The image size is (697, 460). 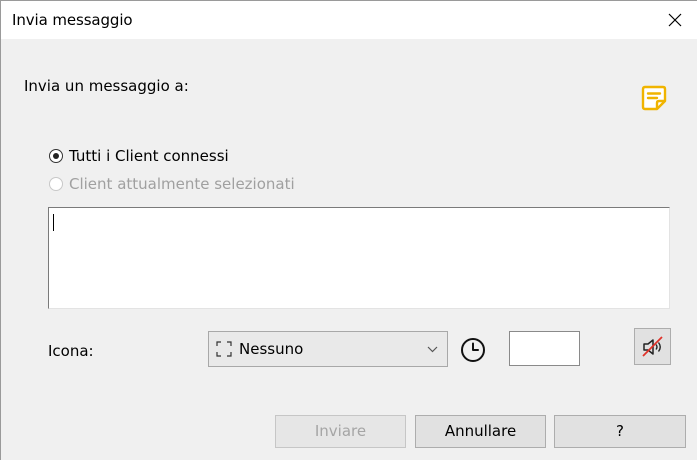 What do you see at coordinates (620, 431) in the screenshot?
I see `help-button: ?` at bounding box center [620, 431].